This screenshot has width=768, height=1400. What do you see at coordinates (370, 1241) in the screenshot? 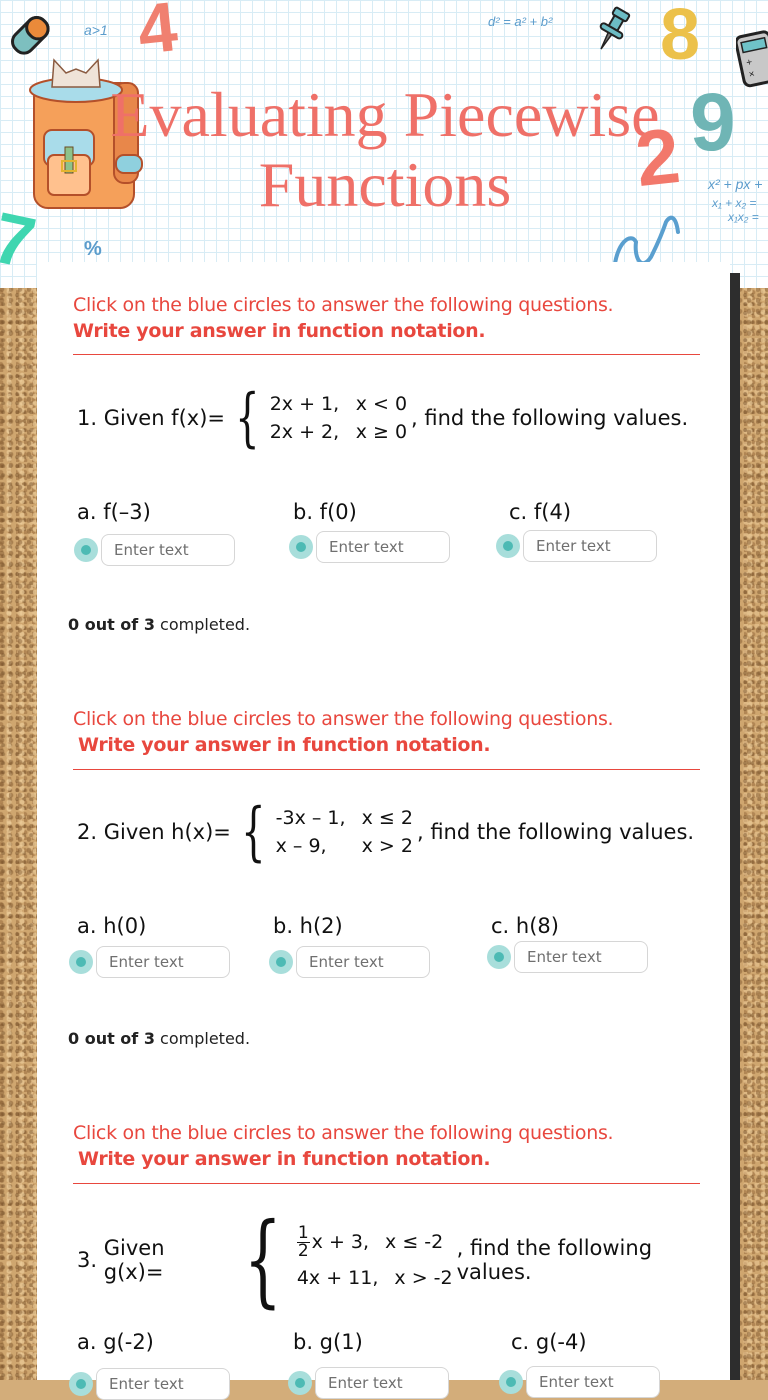
I see `piece-1: 12 x + 3, x ≤ -2` at bounding box center [370, 1241].